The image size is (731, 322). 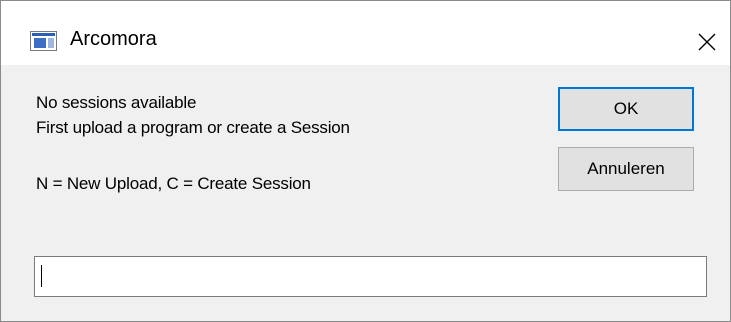 What do you see at coordinates (43, 41) in the screenshot?
I see `window-app-icon` at bounding box center [43, 41].